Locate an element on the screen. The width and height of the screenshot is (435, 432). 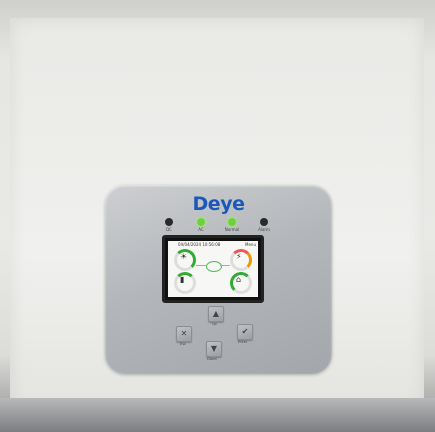
indicator-lights: DC AC Normal Alarm is located at coordinates (220, 227).